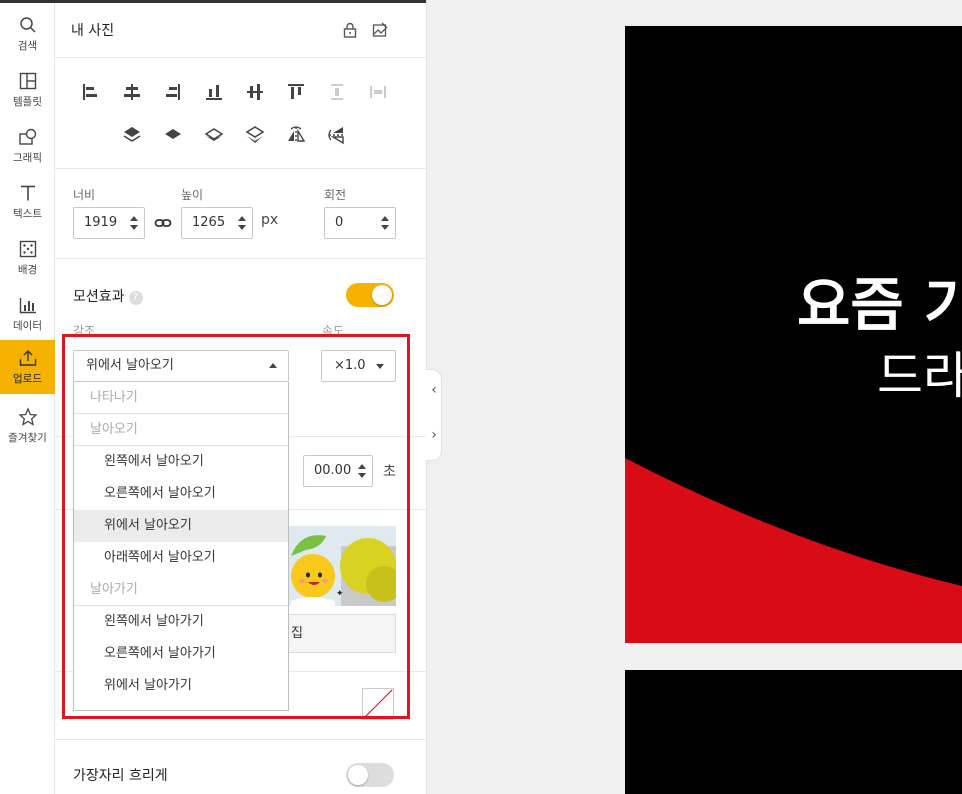  What do you see at coordinates (163, 223) in the screenshot?
I see `link-ratio-icon` at bounding box center [163, 223].